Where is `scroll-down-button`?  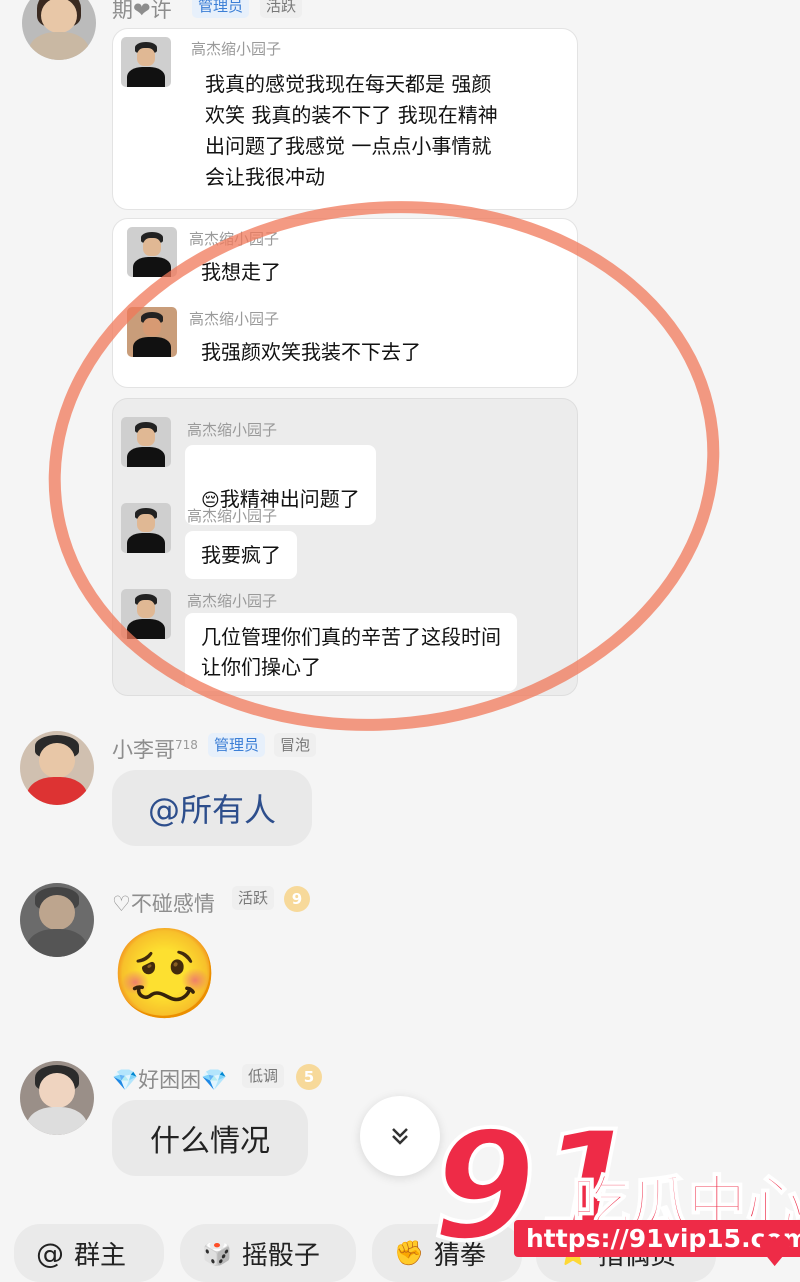 scroll-down-button is located at coordinates (400, 1136).